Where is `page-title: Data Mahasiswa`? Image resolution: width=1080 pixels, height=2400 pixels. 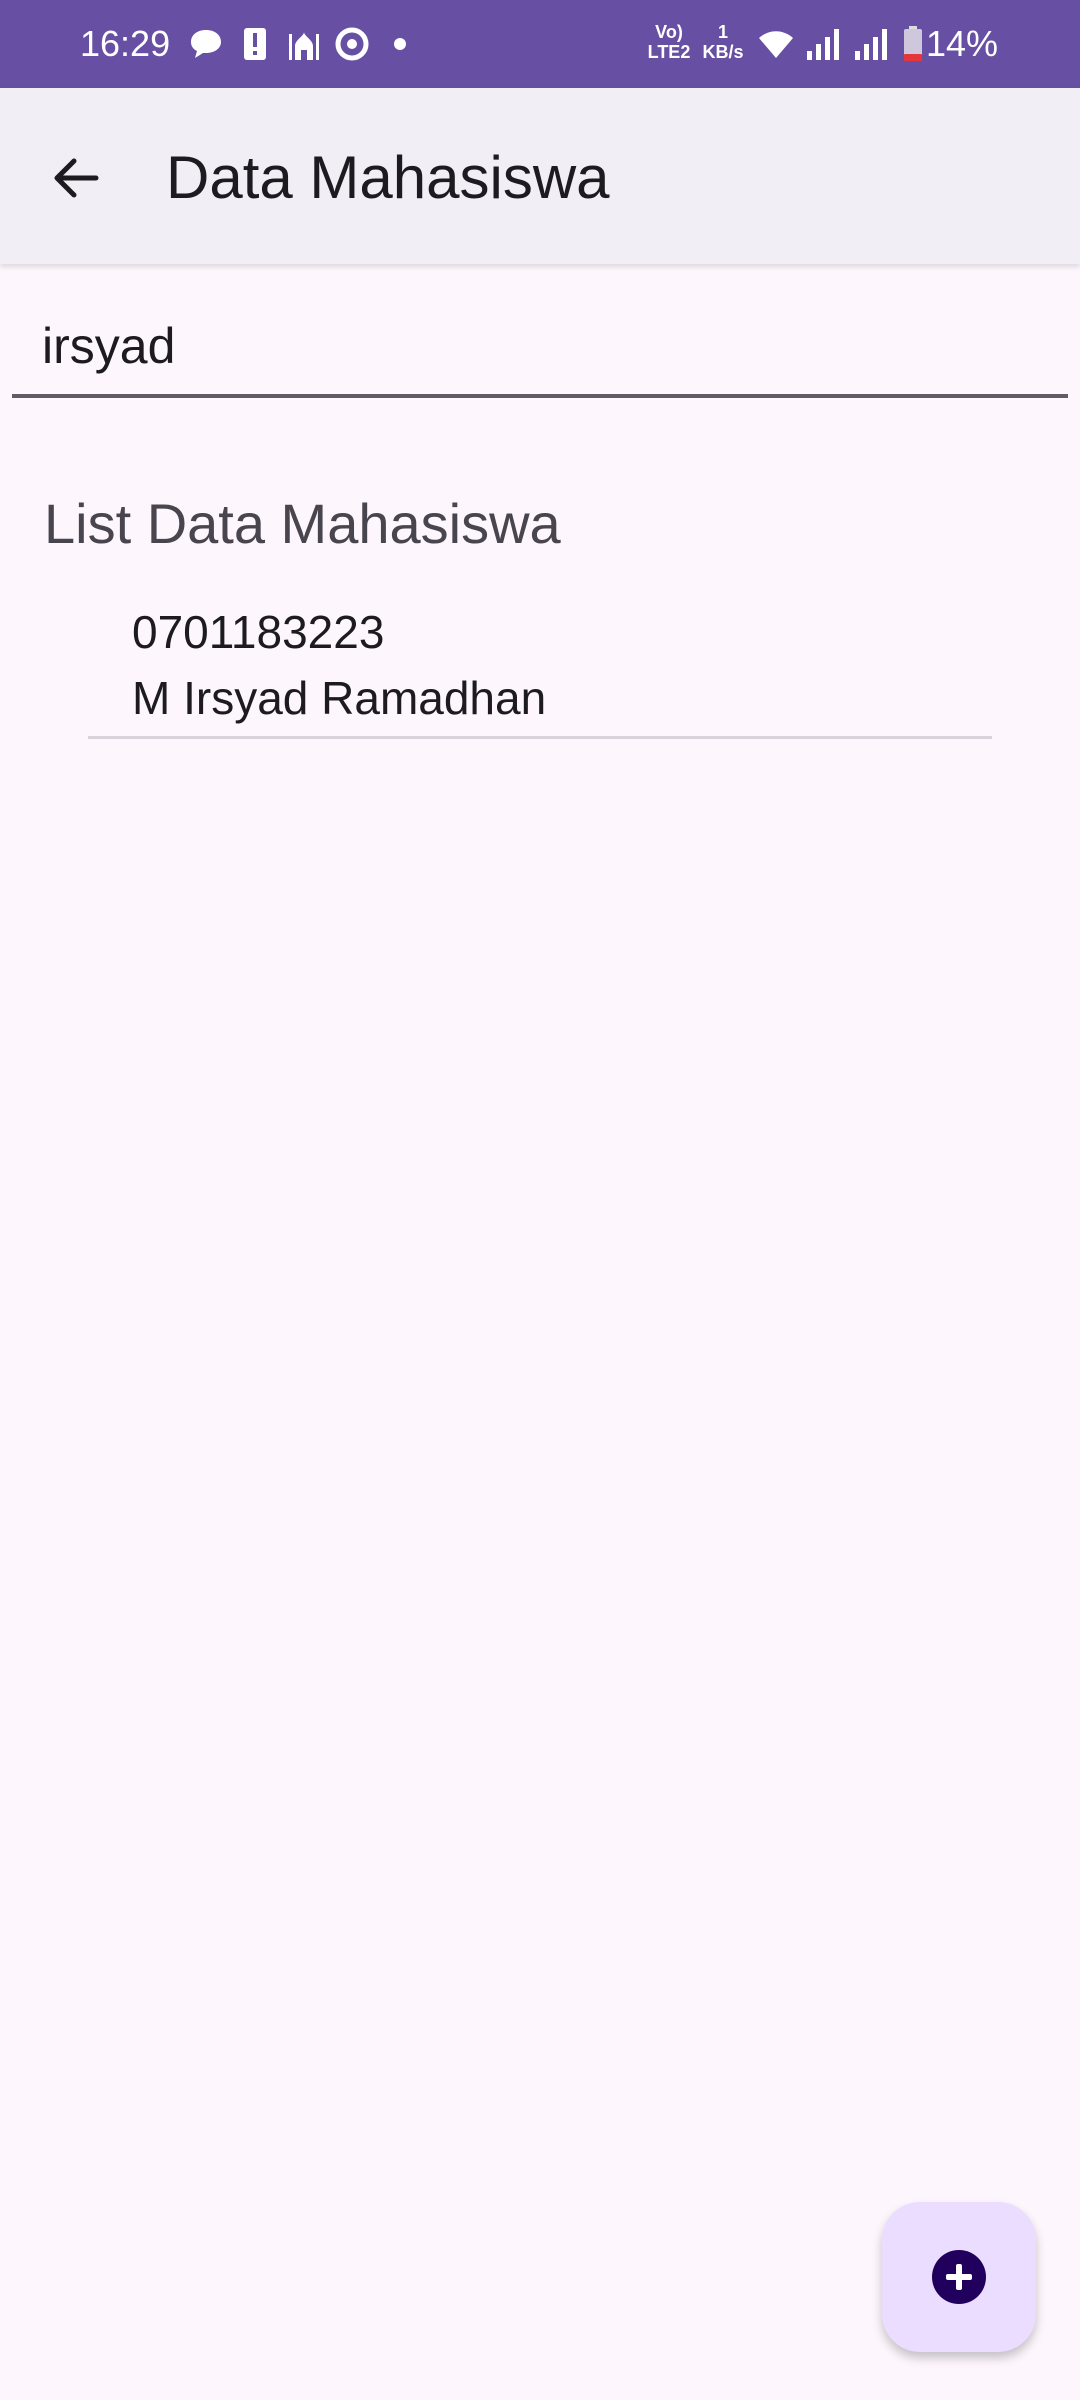 page-title: Data Mahasiswa is located at coordinates (388, 177).